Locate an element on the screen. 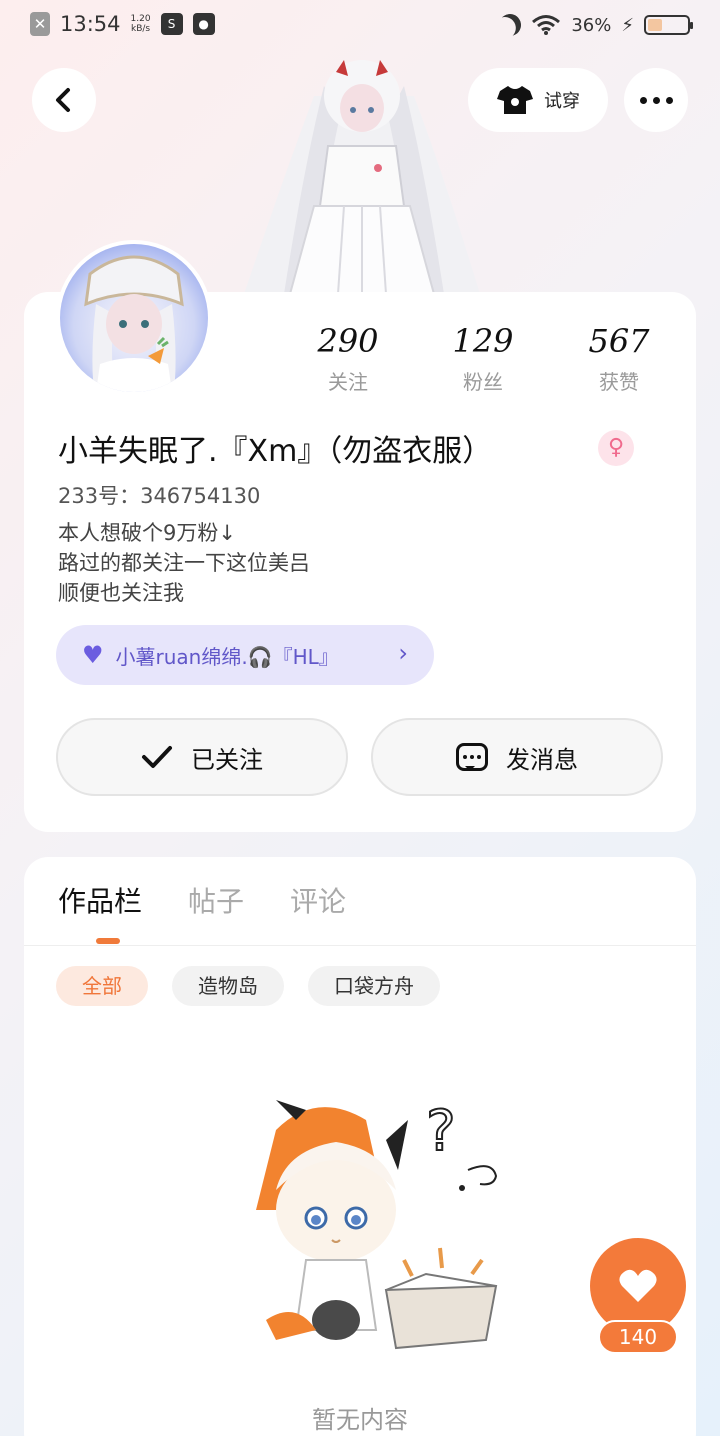  charging-icon: ⚡ is located at coordinates (627, 25).